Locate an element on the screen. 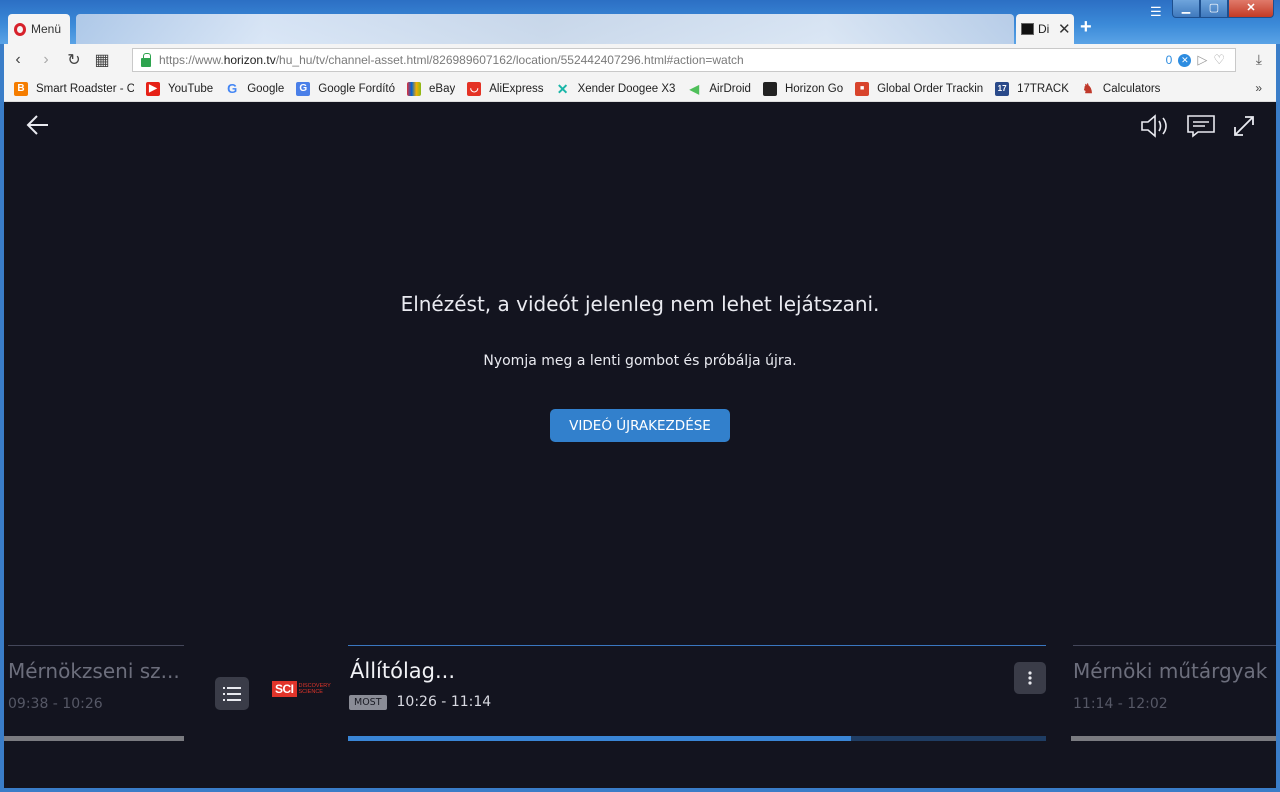 The image size is (1280, 792). new-tab-button: + is located at coordinates (1086, 27).